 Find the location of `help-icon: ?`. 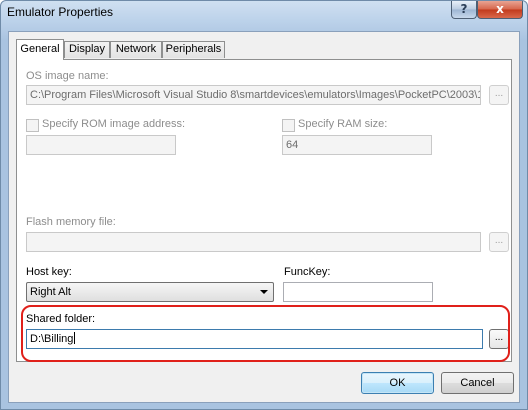

help-icon: ? is located at coordinates (464, 9).